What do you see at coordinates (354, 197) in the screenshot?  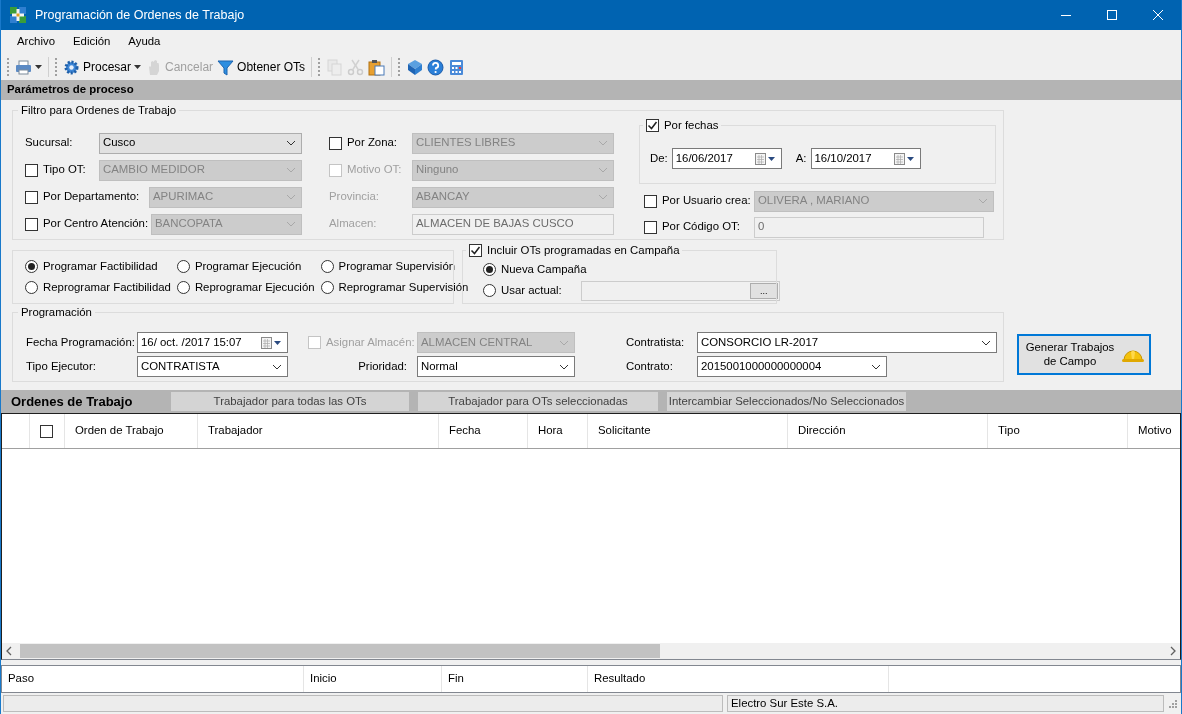 I see `field-label: Provincia:` at bounding box center [354, 197].